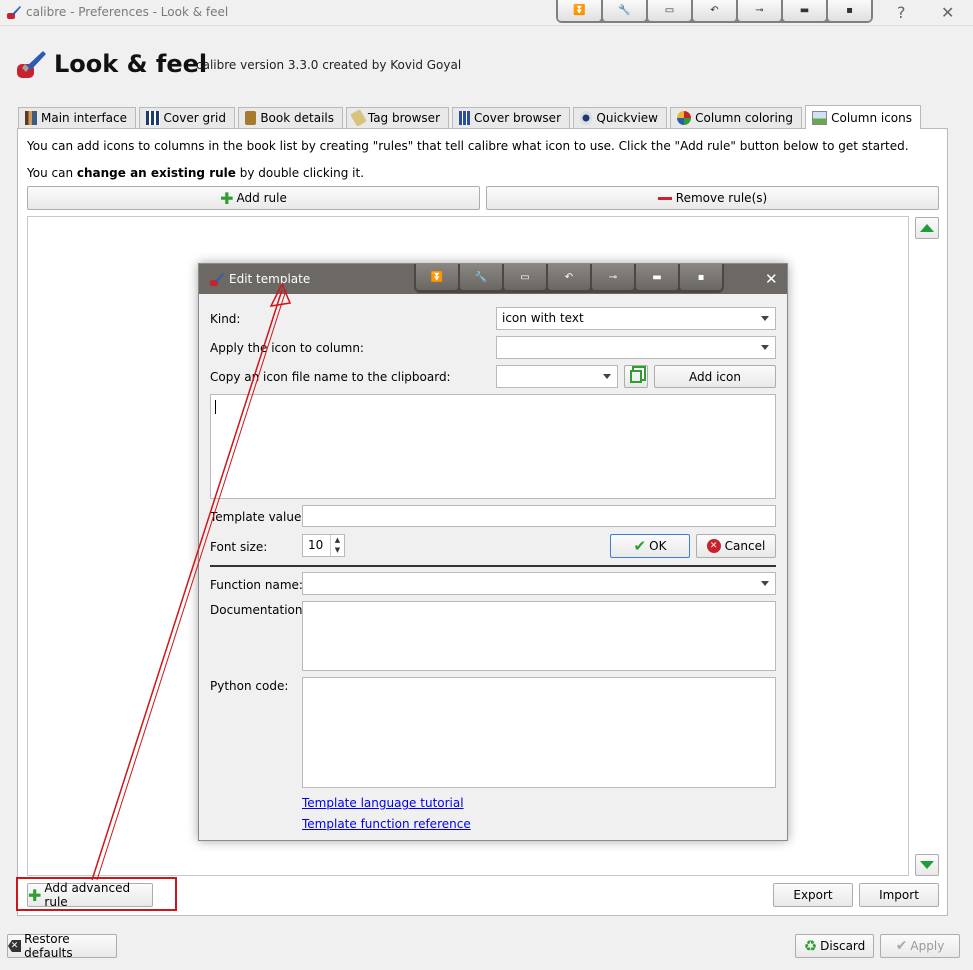  Describe the element at coordinates (187, 117) in the screenshot. I see `tab-cover-grid: Cover grid` at that location.